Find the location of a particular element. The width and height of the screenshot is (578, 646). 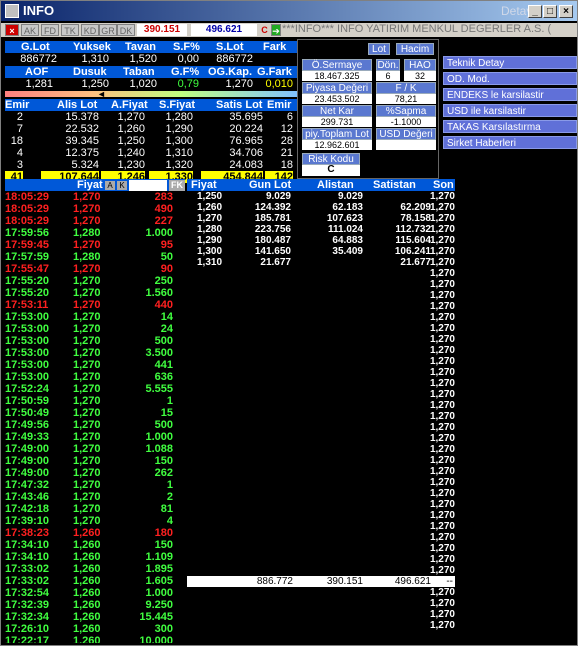

tab-tk: TK is located at coordinates (70, 30).